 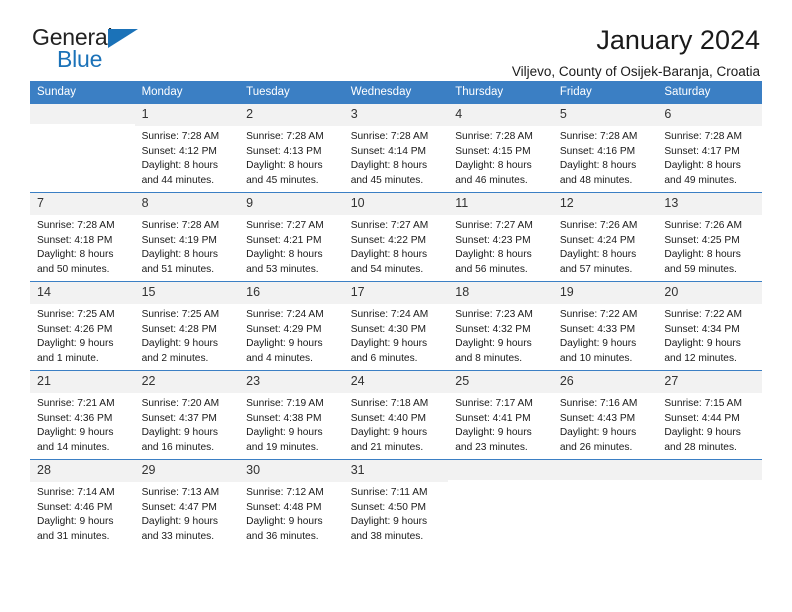 What do you see at coordinates (700, 181) in the screenshot?
I see `daylight-text: and 49 minutes.` at bounding box center [700, 181].